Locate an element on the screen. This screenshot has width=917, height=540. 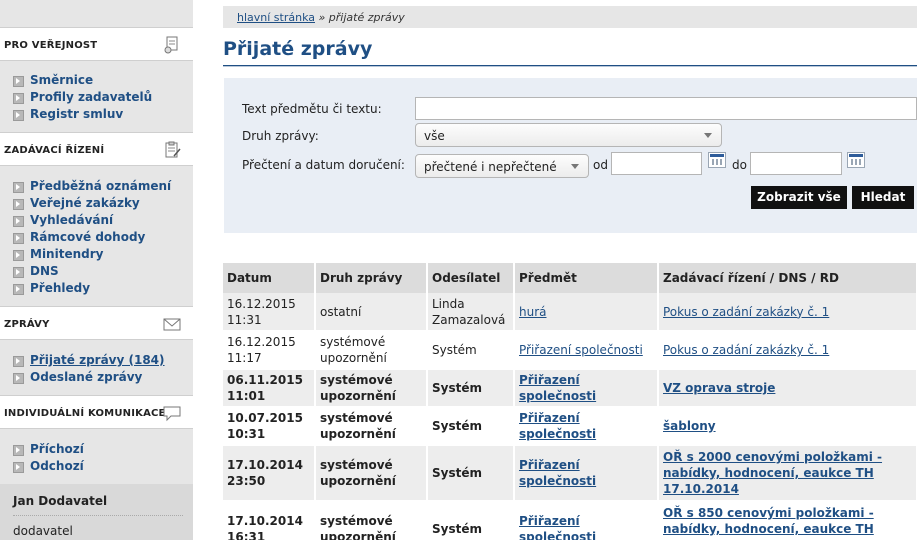
page-title: Přijaté zprávy is located at coordinates (298, 49).